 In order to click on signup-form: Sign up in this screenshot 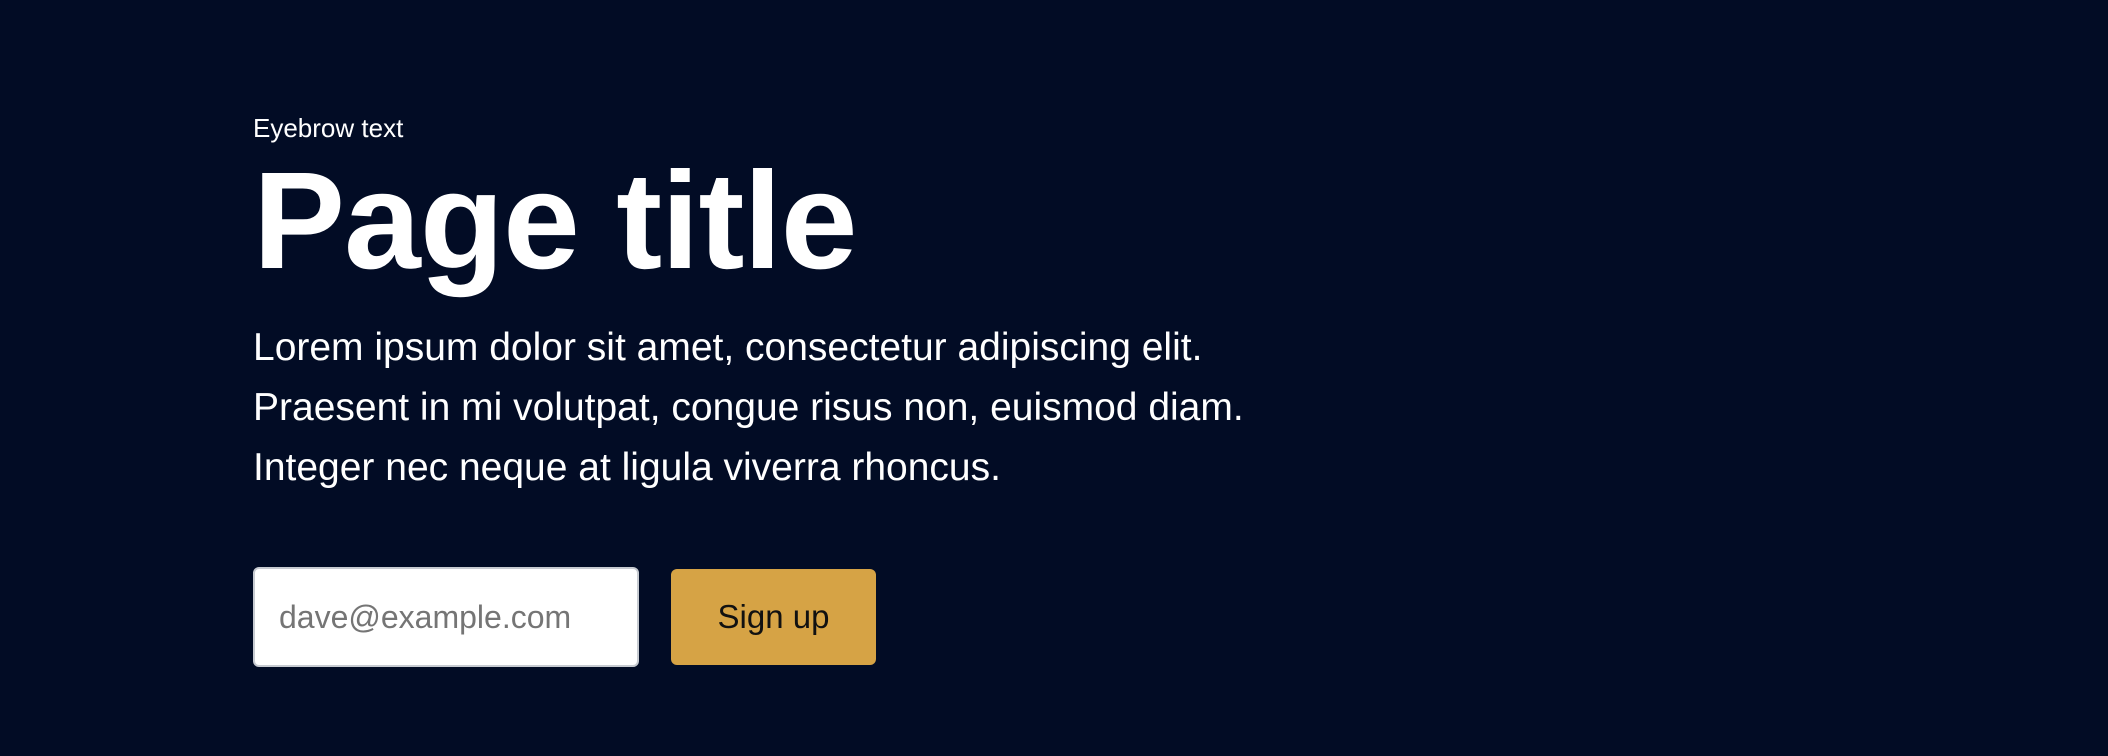, I will do `click(803, 617)`.